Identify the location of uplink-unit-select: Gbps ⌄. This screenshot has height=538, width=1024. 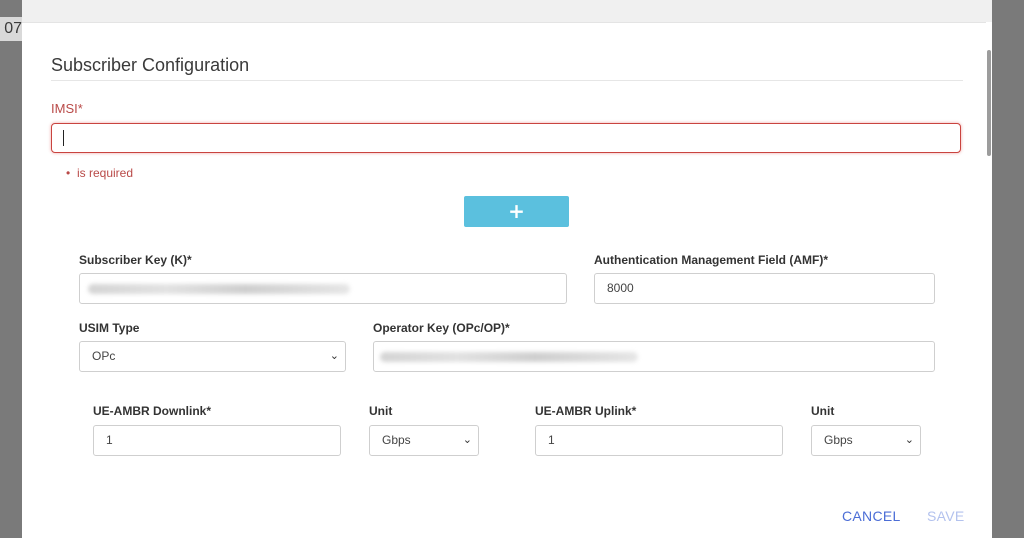
(866, 440).